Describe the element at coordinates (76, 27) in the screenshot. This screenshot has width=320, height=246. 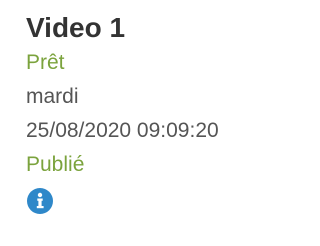
I see `video-title: Video 1` at that location.